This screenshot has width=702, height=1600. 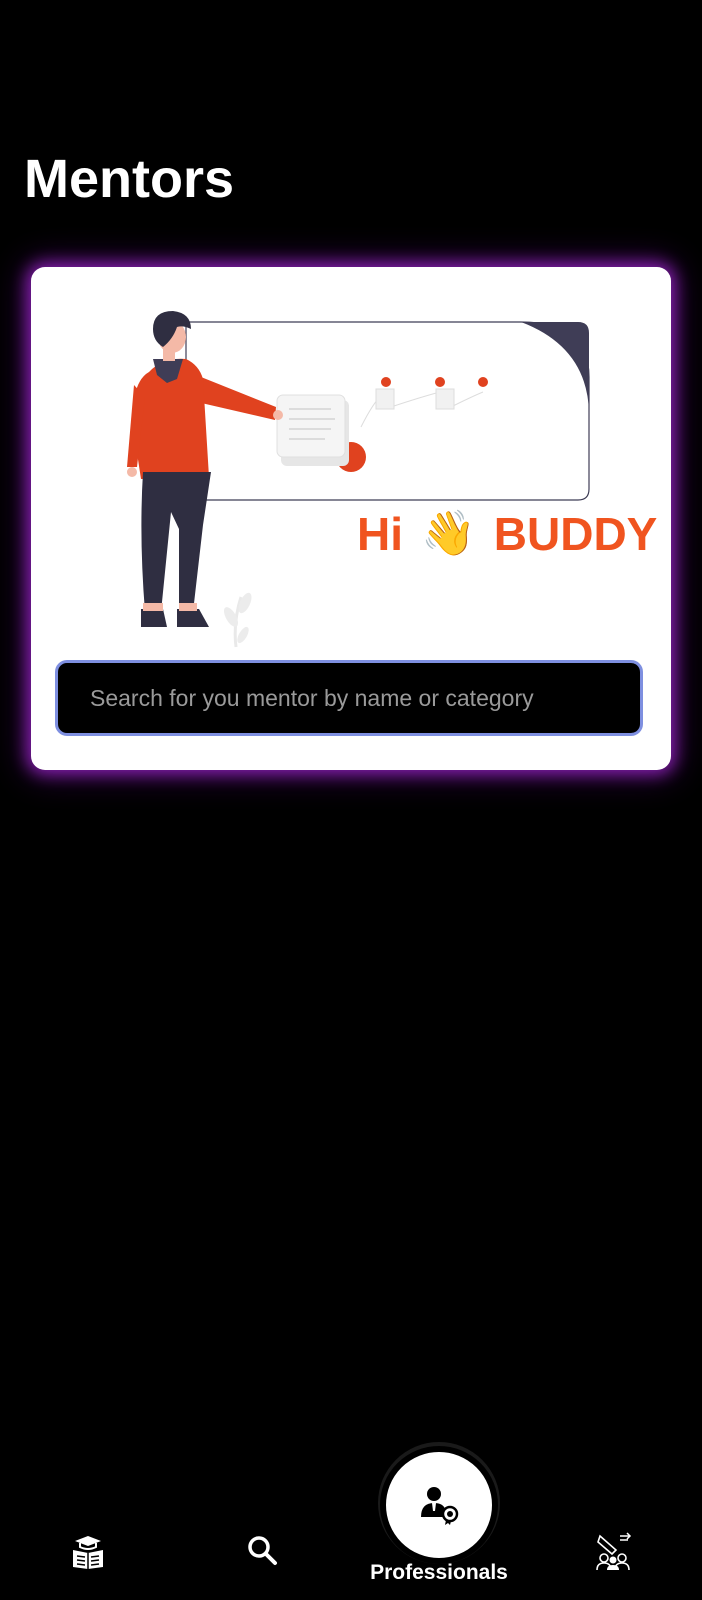 What do you see at coordinates (351, 1540) in the screenshot?
I see `bottom-navigation` at bounding box center [351, 1540].